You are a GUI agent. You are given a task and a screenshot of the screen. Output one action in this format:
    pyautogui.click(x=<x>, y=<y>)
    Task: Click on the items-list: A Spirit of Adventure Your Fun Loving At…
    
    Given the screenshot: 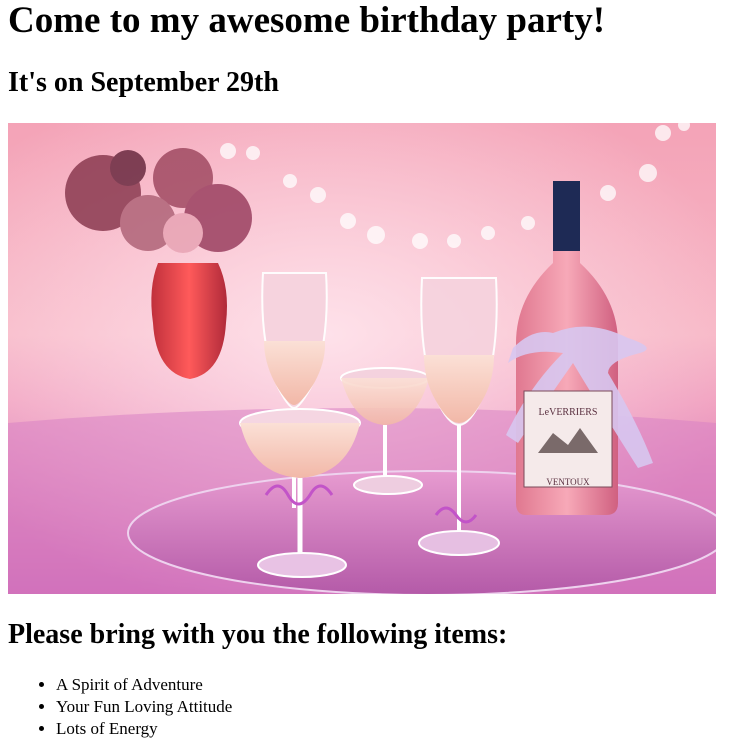 What is the action you would take?
    pyautogui.click(x=124, y=707)
    